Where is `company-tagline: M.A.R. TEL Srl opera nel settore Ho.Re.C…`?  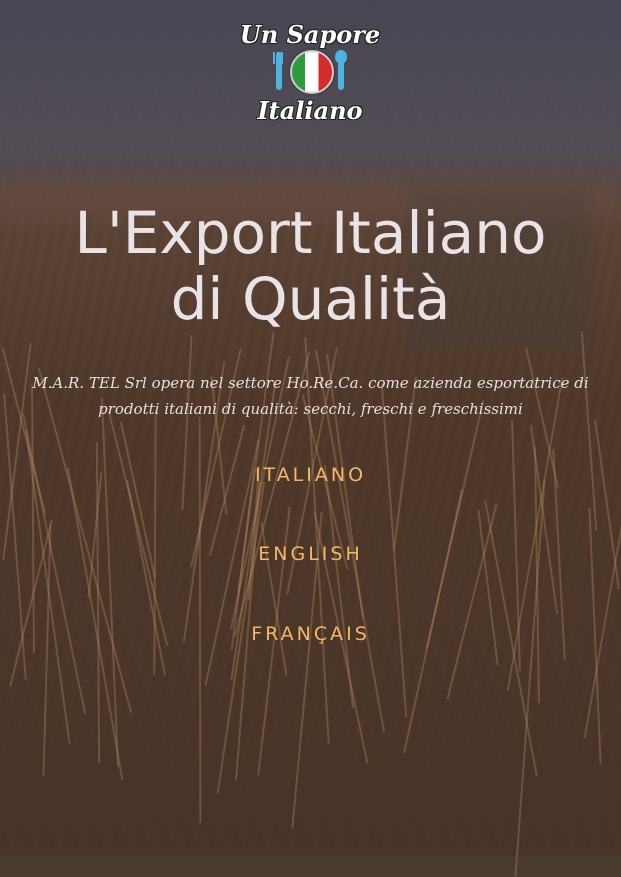
company-tagline: M.A.R. TEL Srl opera nel settore Ho.Re.C… is located at coordinates (310, 396).